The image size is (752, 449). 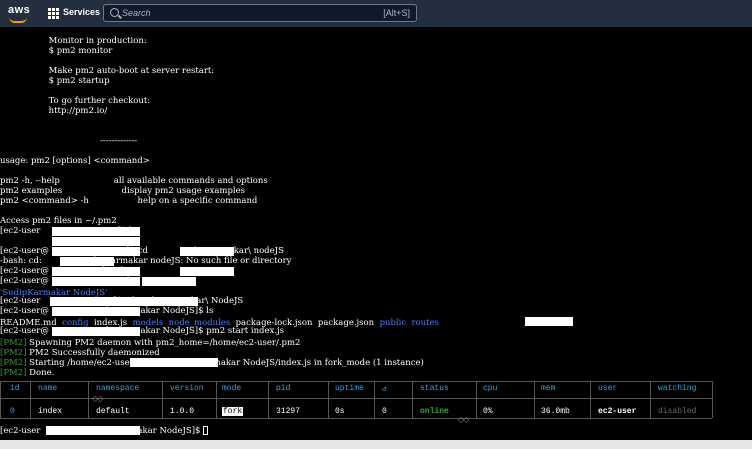 What do you see at coordinates (182, 411) in the screenshot?
I see `table-cell: 1.0.0` at bounding box center [182, 411].